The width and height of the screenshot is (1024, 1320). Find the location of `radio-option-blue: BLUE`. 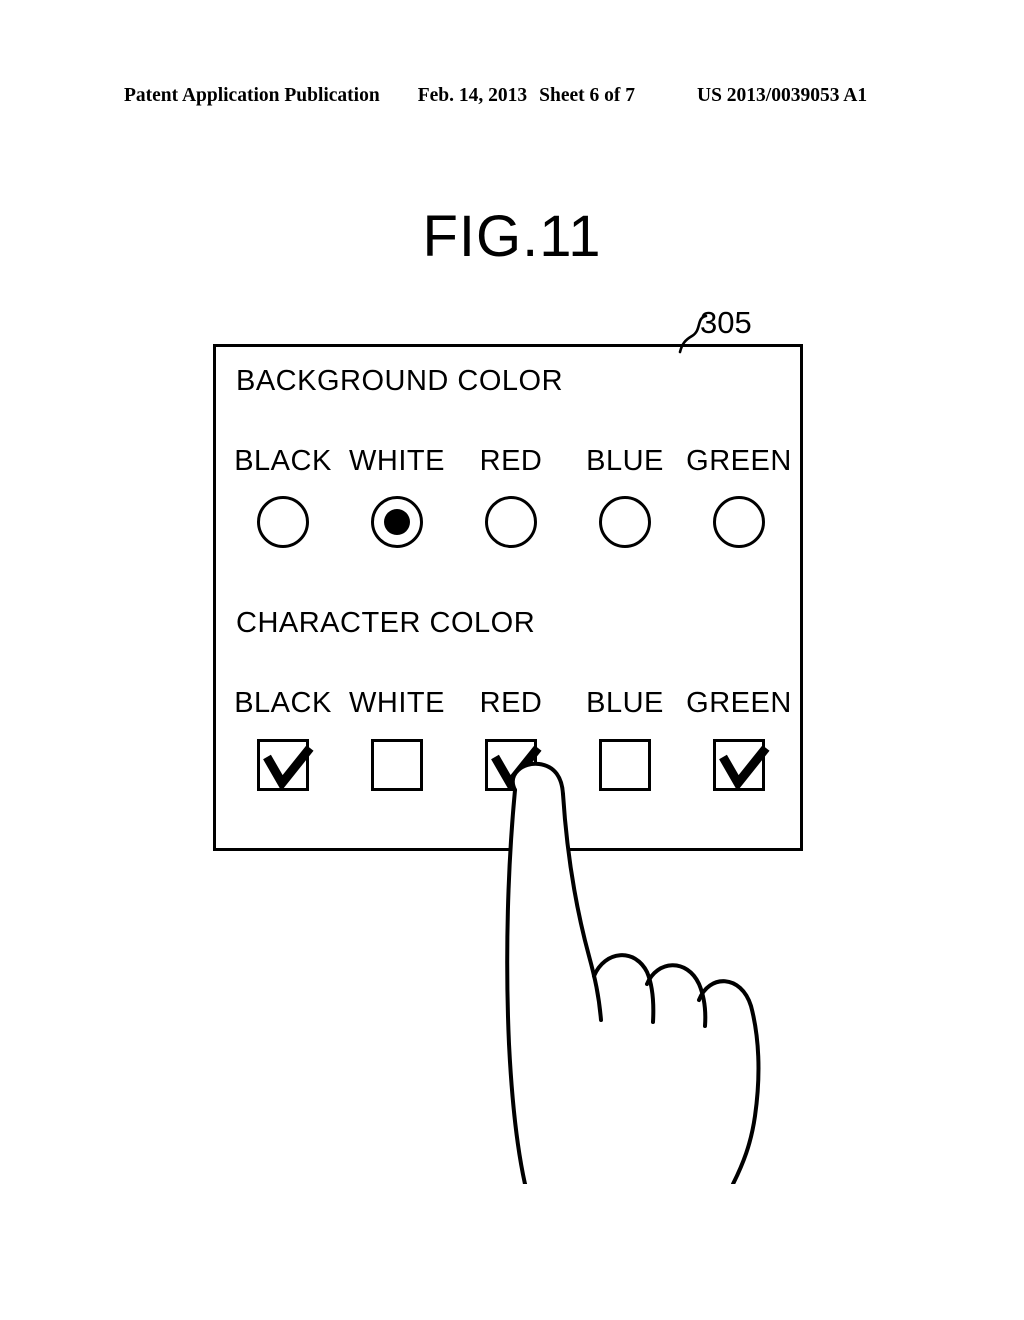

radio-option-blue: BLUE is located at coordinates (625, 497).